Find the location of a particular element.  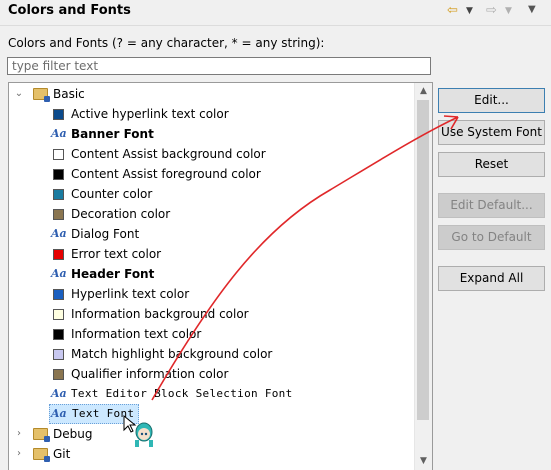

tree-item: Decoration color is located at coordinates (211, 214).